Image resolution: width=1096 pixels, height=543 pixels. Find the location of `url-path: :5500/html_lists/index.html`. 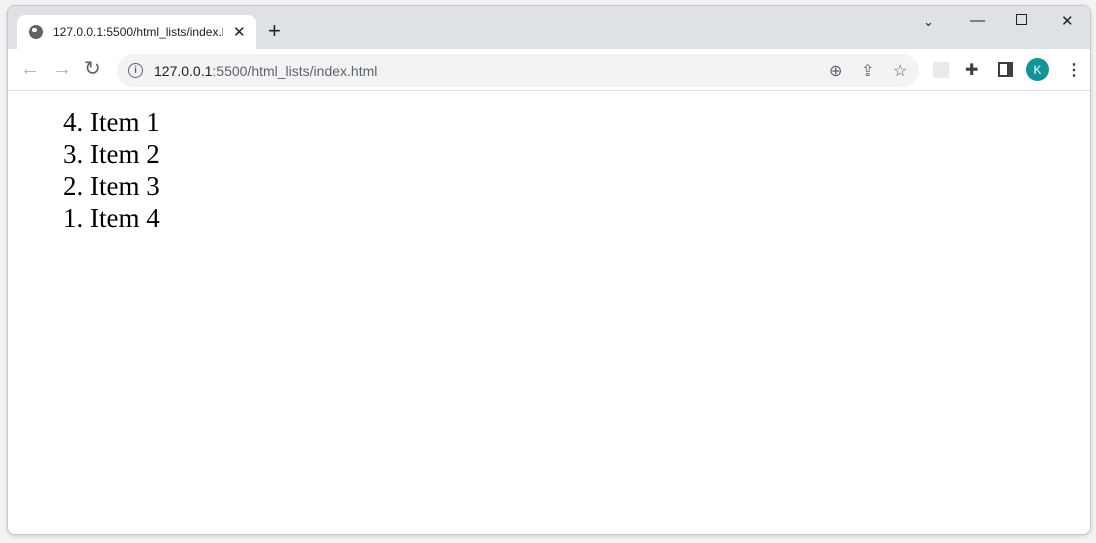

url-path: :5500/html_lists/index.html is located at coordinates (295, 70).